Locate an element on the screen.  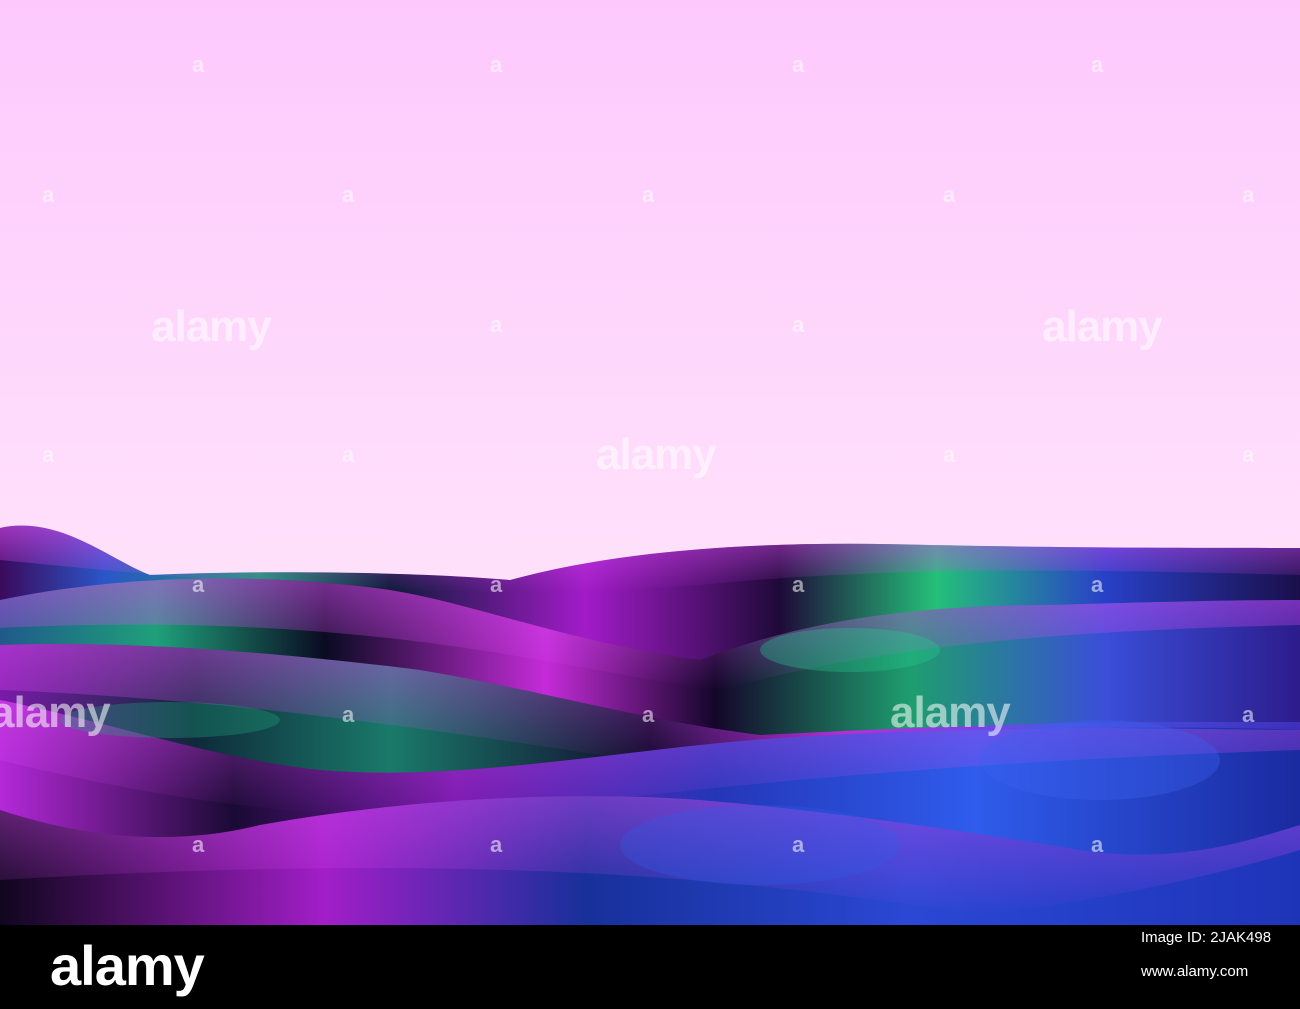
footer-image-id: Image ID: 2JAK498 is located at coordinates (1206, 937).